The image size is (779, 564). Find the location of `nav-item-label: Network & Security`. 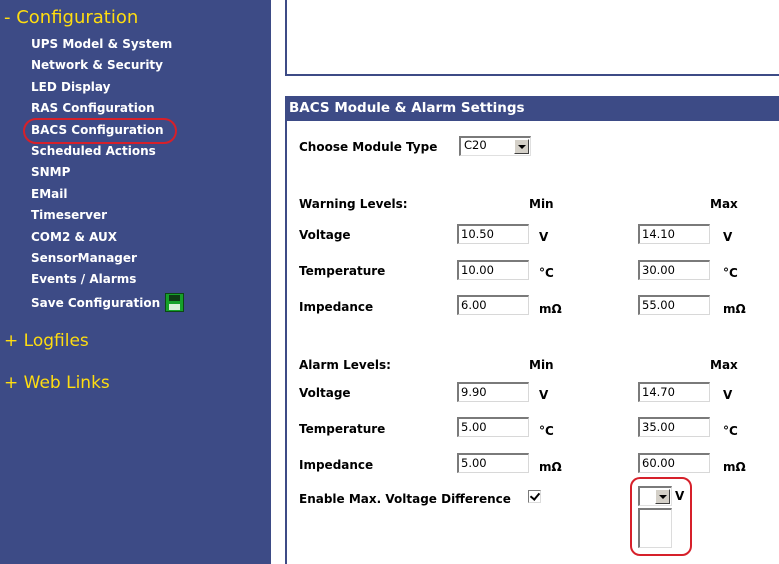

nav-item-label: Network & Security is located at coordinates (97, 65).